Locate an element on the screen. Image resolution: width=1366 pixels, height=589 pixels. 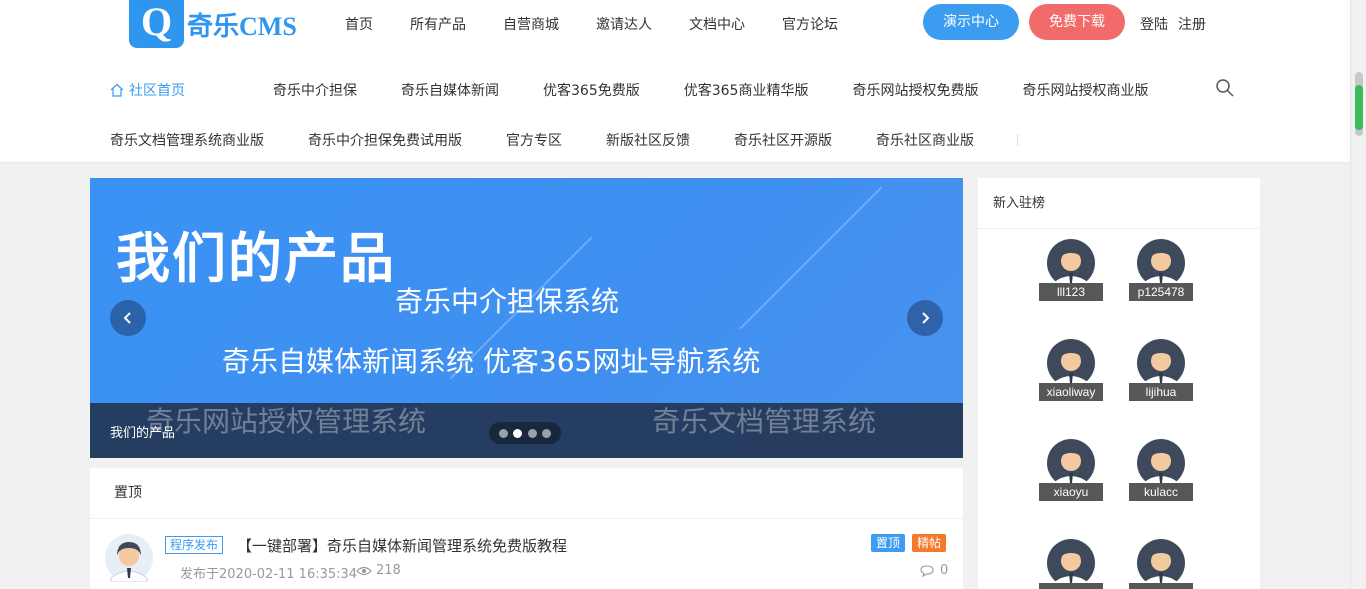
page-scrollbar is located at coordinates (1358, 294).